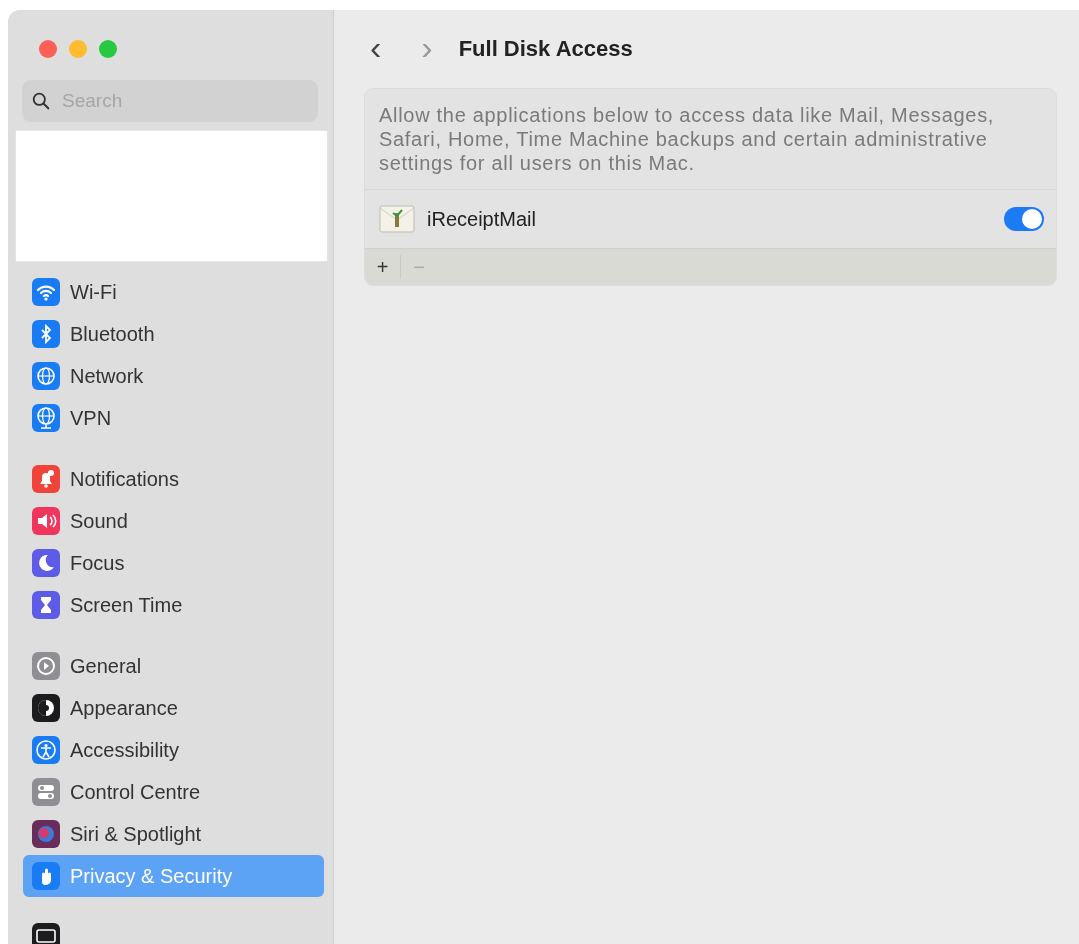  Describe the element at coordinates (124, 479) in the screenshot. I see `sidebar-item-label: Notifications` at that location.